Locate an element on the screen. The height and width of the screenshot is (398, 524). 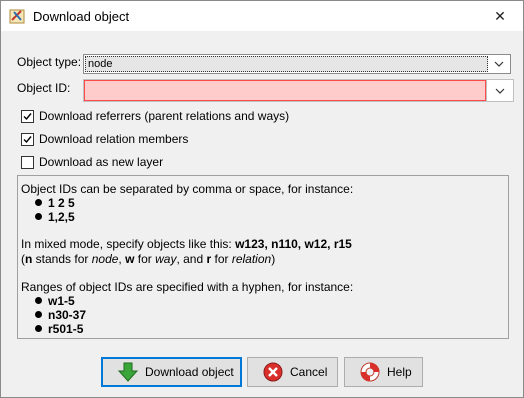
object-id-label: Object ID: is located at coordinates (44, 88).